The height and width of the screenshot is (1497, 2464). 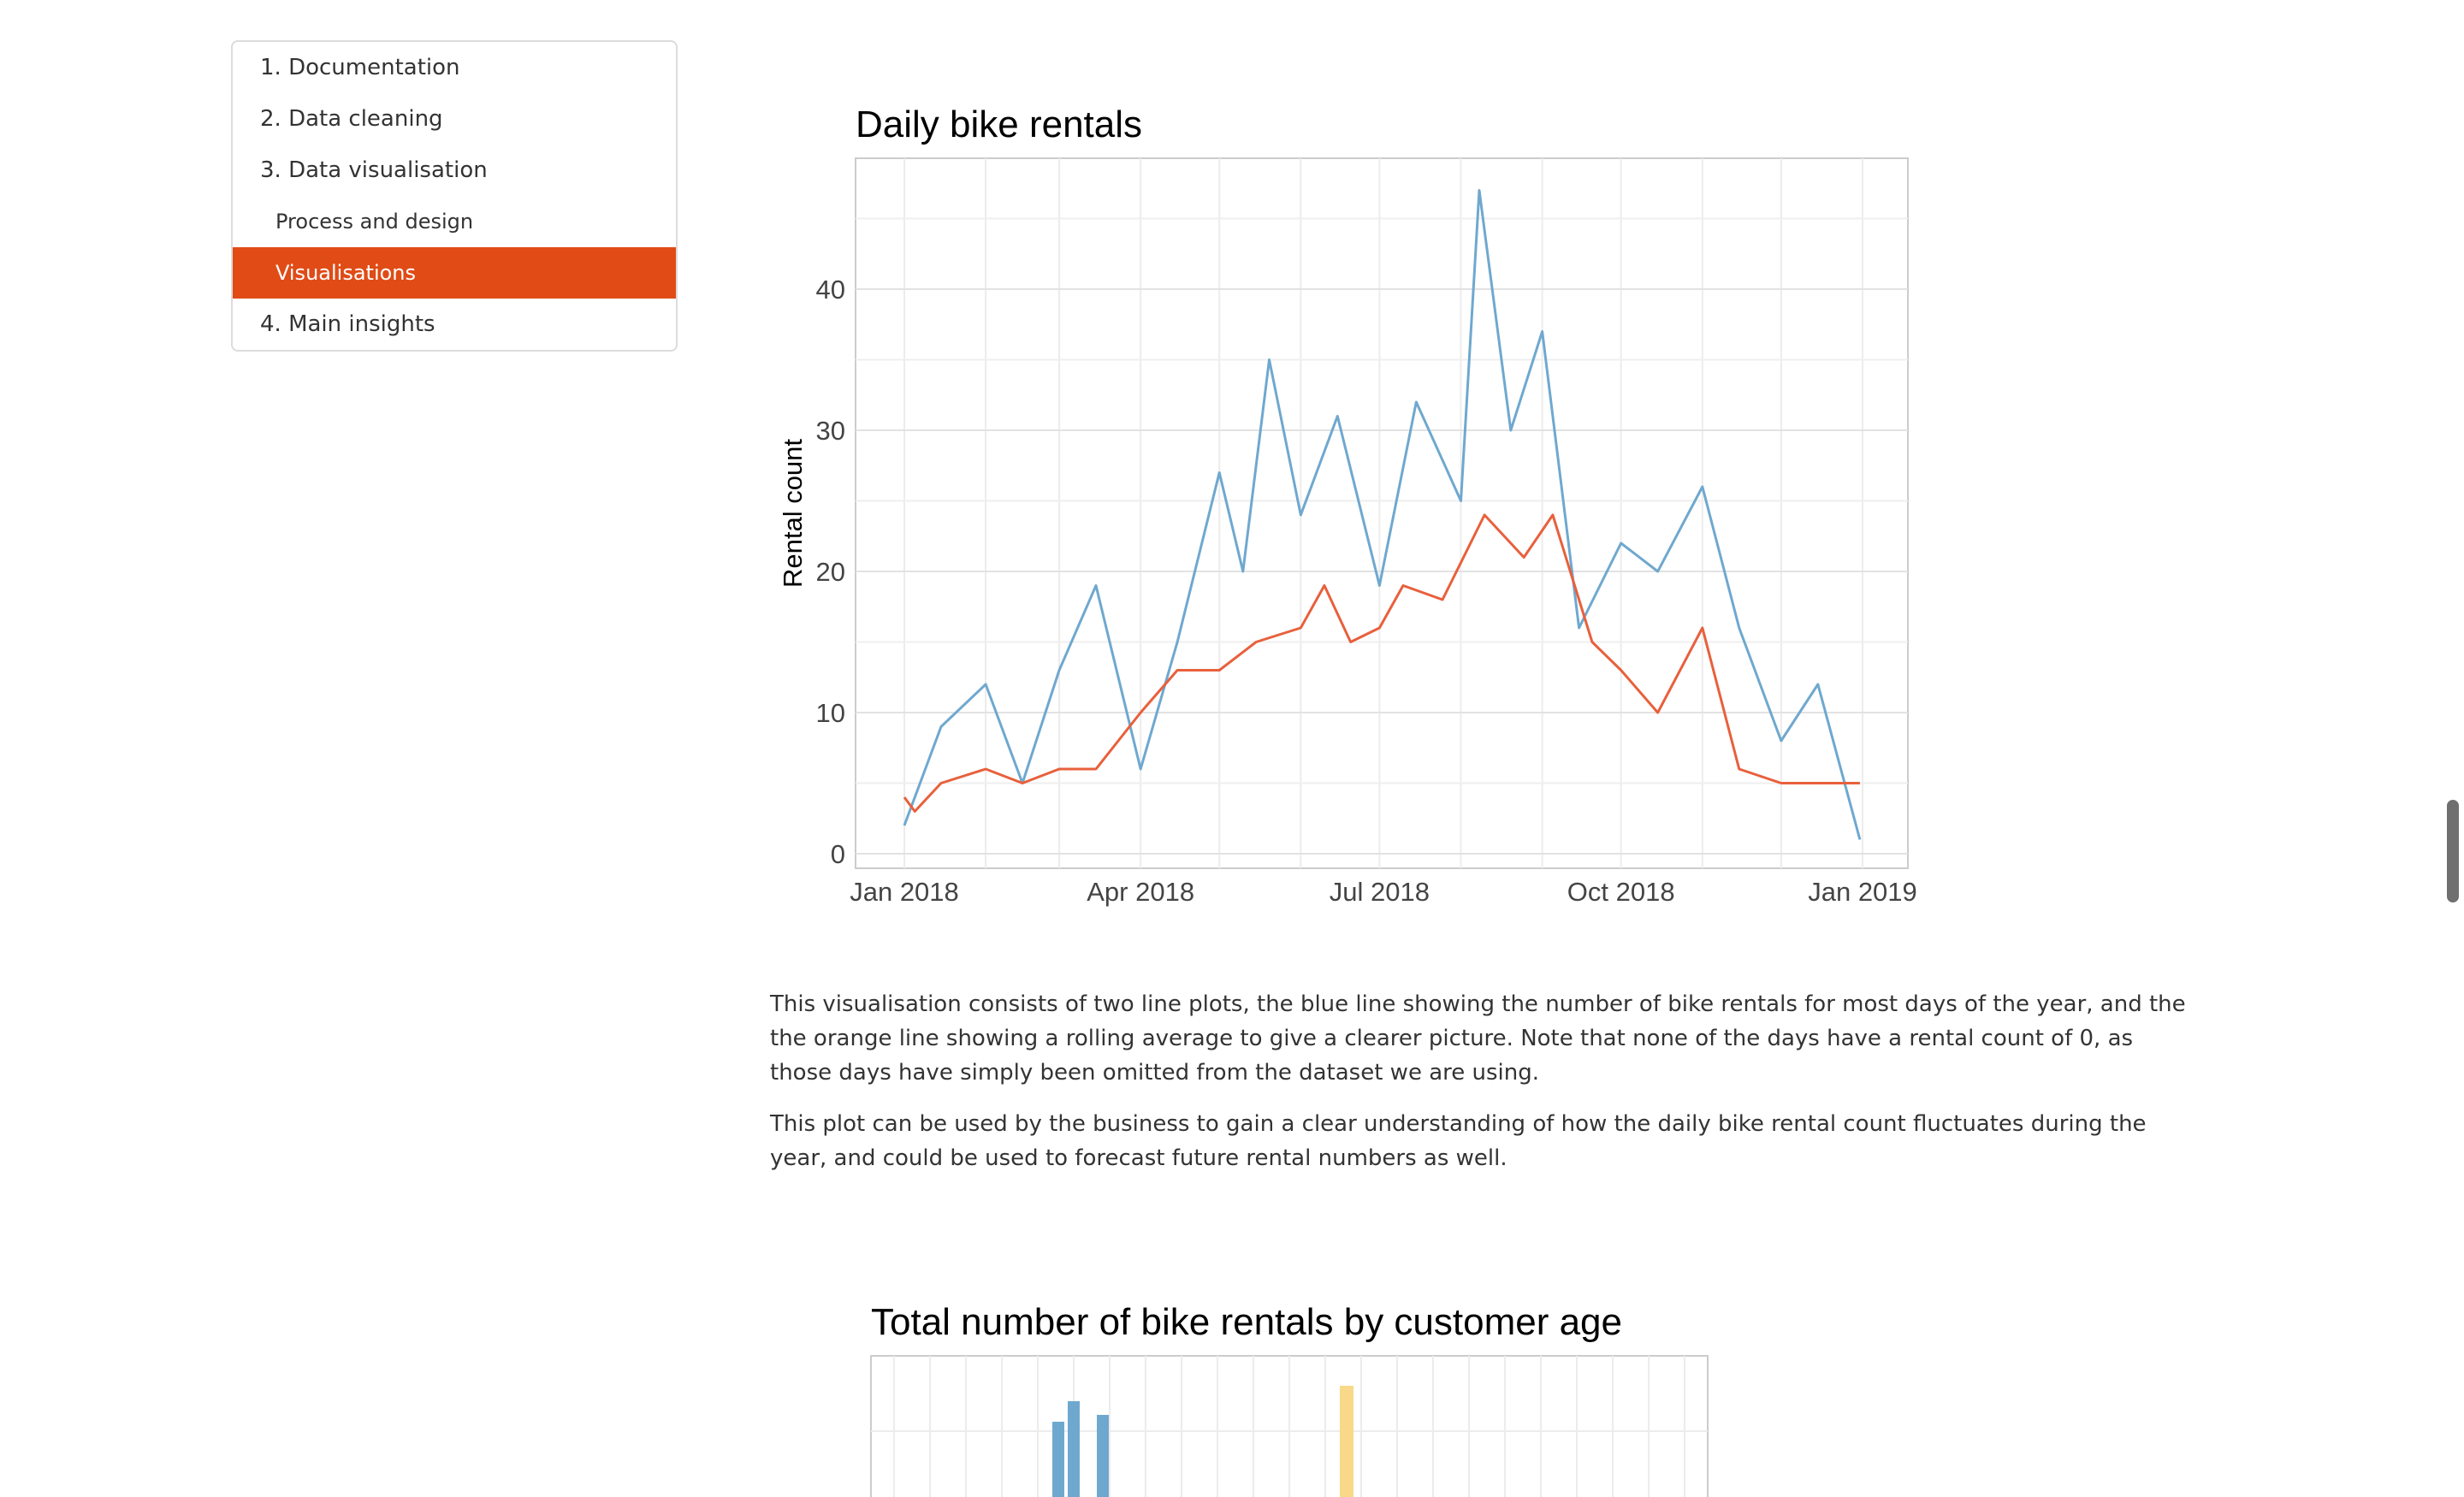 I want to click on x-tick-labels: Jan 2018 Apr 2018 Jul 2018 Oct 2018 Jan 2019, so click(x=1383, y=892).